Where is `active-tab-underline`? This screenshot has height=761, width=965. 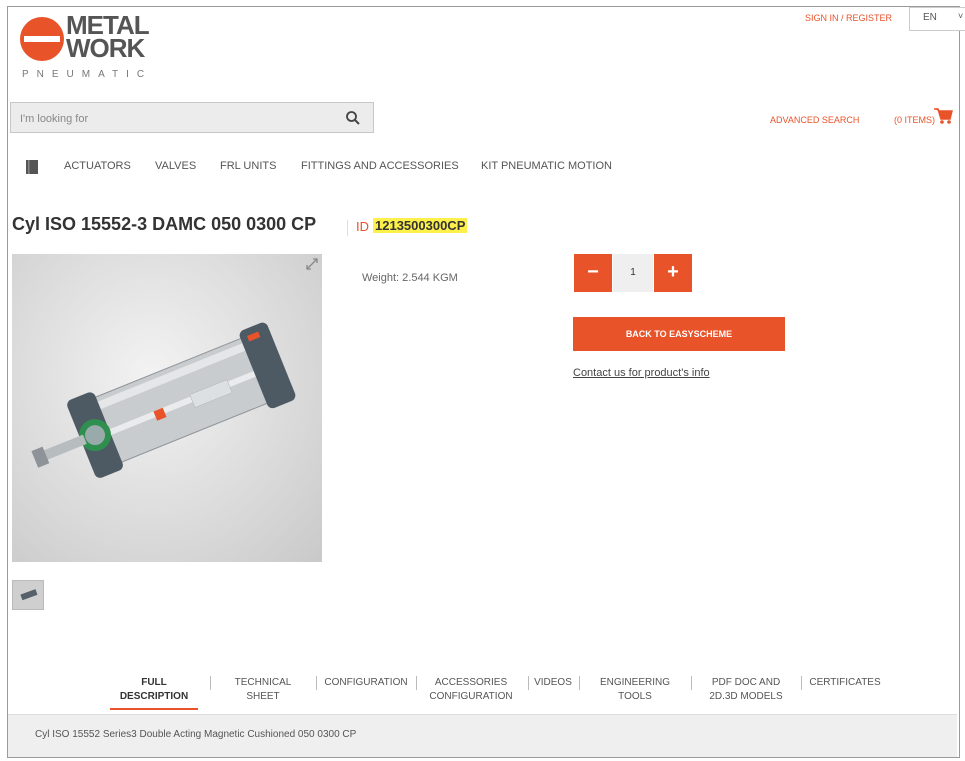 active-tab-underline is located at coordinates (154, 709).